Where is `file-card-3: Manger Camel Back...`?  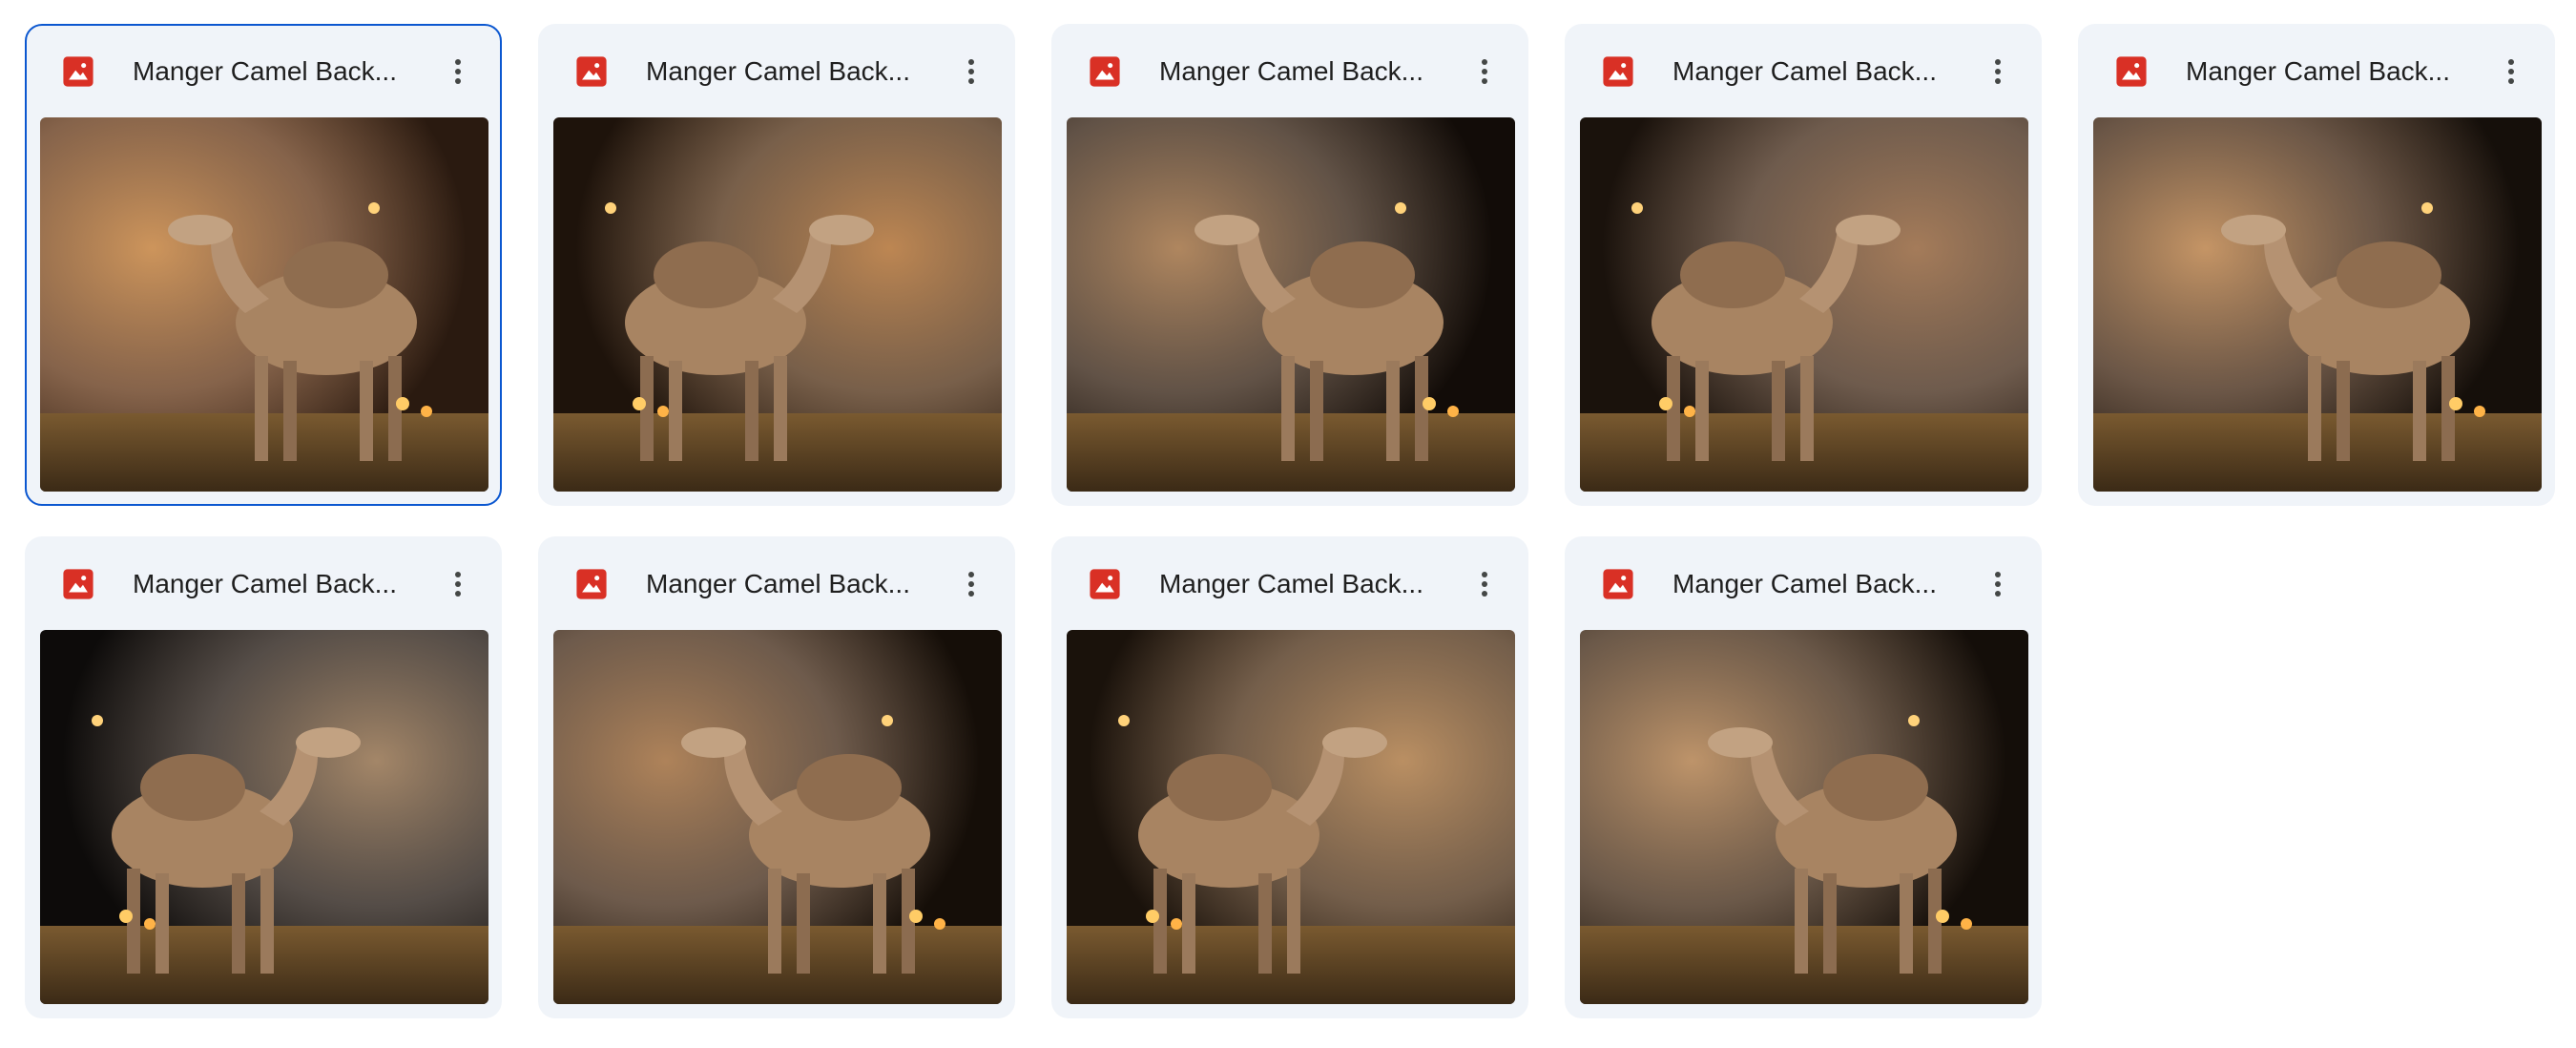 file-card-3: Manger Camel Back... is located at coordinates (1289, 265).